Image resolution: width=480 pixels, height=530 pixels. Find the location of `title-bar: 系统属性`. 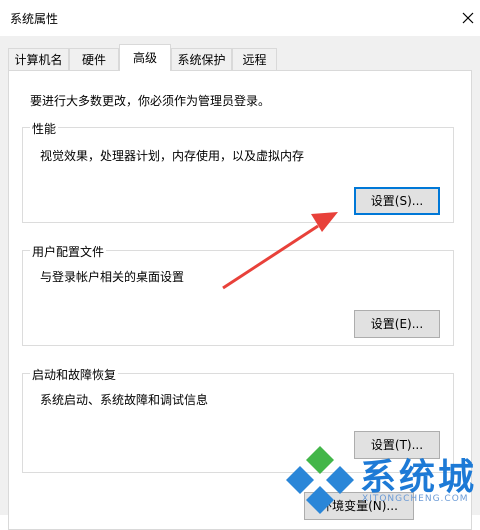

title-bar: 系统属性 is located at coordinates (240, 18).